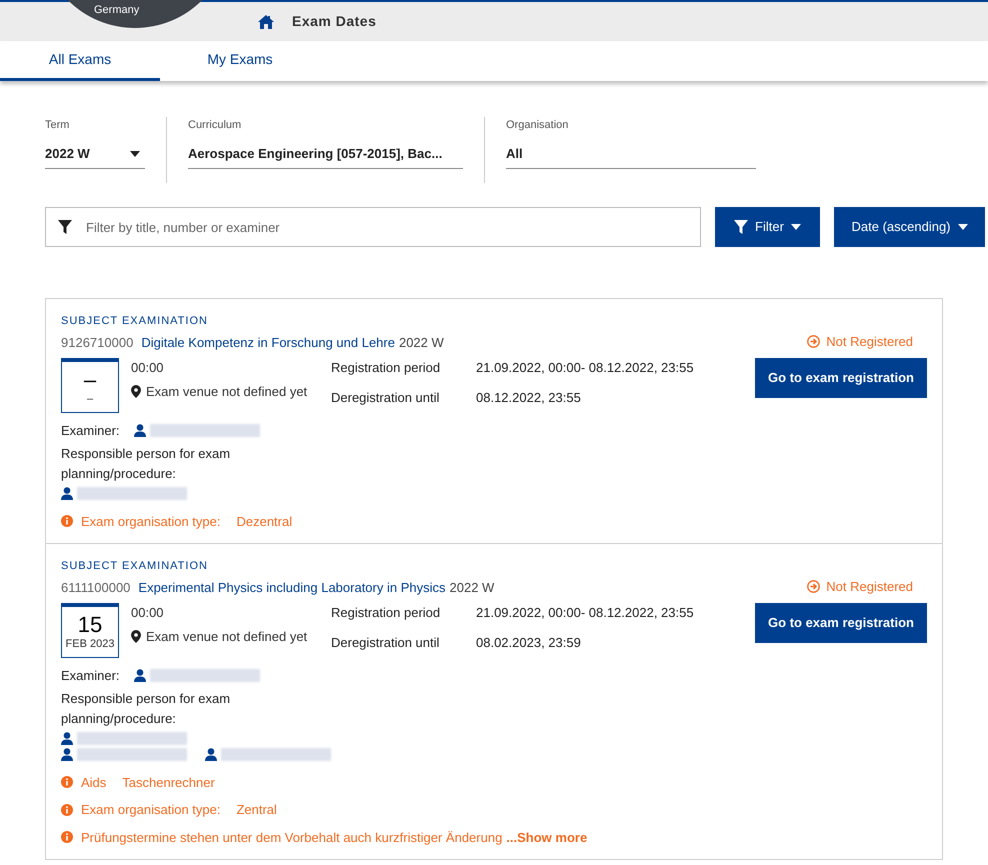 This screenshot has height=865, width=988. I want to click on filter-label: Term, so click(57, 125).